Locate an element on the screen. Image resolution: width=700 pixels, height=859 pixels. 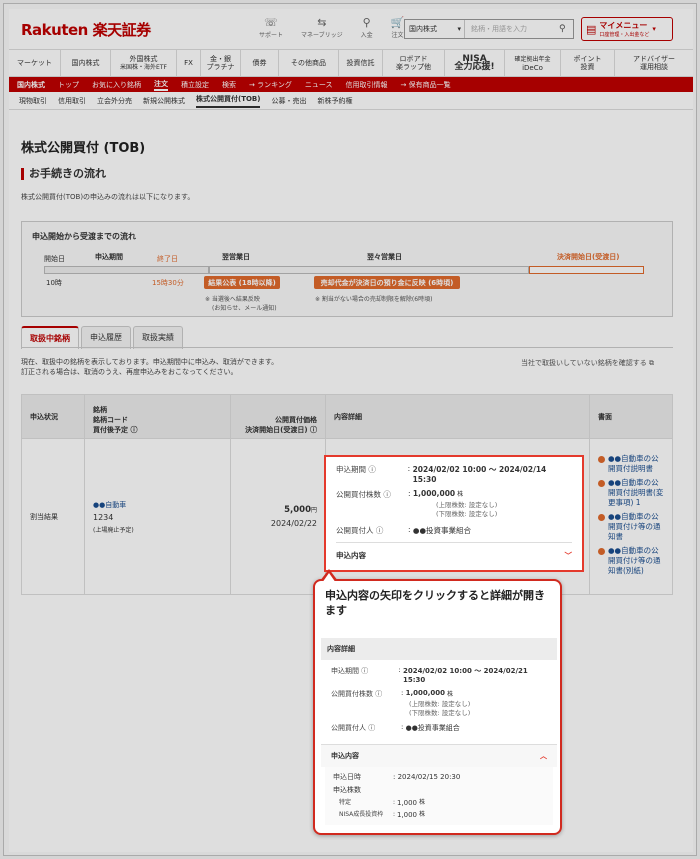
header-icons: ☏ サポート ⇆ マネーブリッジ ⚲ 入金 🛒 注文 is located at coordinates (332, 28).